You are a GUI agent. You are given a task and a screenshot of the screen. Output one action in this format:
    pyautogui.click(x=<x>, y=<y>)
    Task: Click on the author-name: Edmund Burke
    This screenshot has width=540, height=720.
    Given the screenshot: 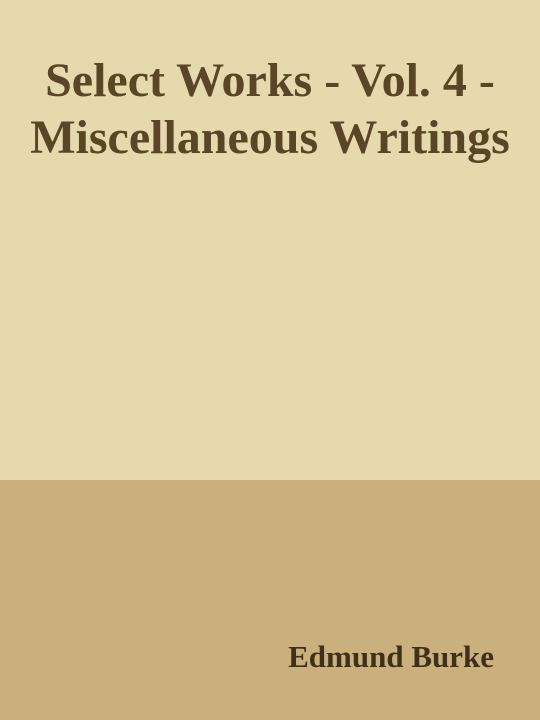 What is the action you would take?
    pyautogui.click(x=391, y=656)
    